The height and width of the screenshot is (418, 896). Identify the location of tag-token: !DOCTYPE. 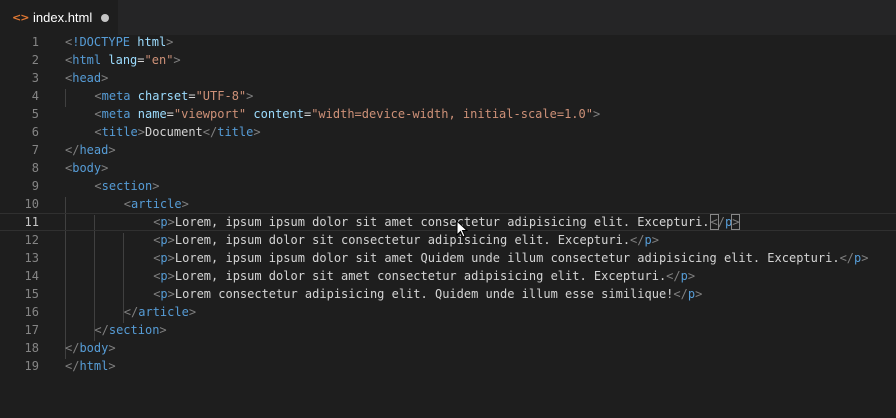
(101, 42).